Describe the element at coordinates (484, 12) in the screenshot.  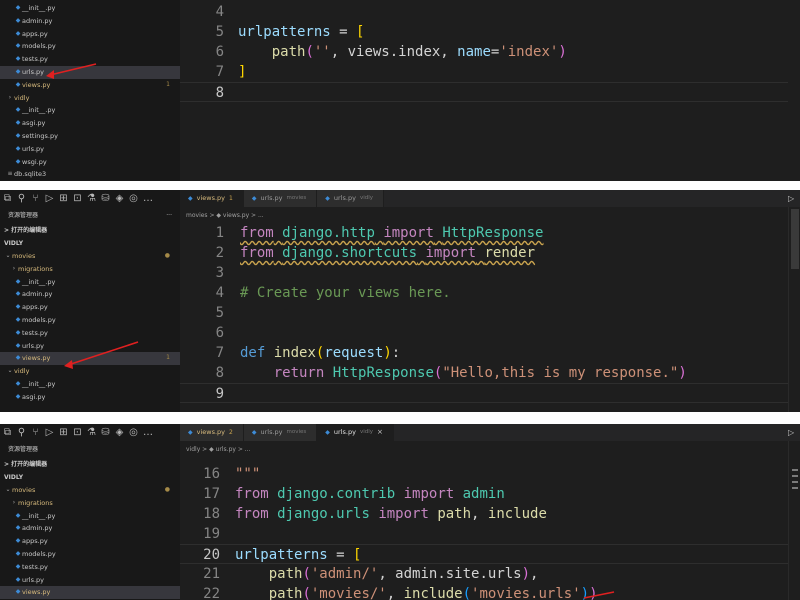
I see `code-line: 4` at that location.